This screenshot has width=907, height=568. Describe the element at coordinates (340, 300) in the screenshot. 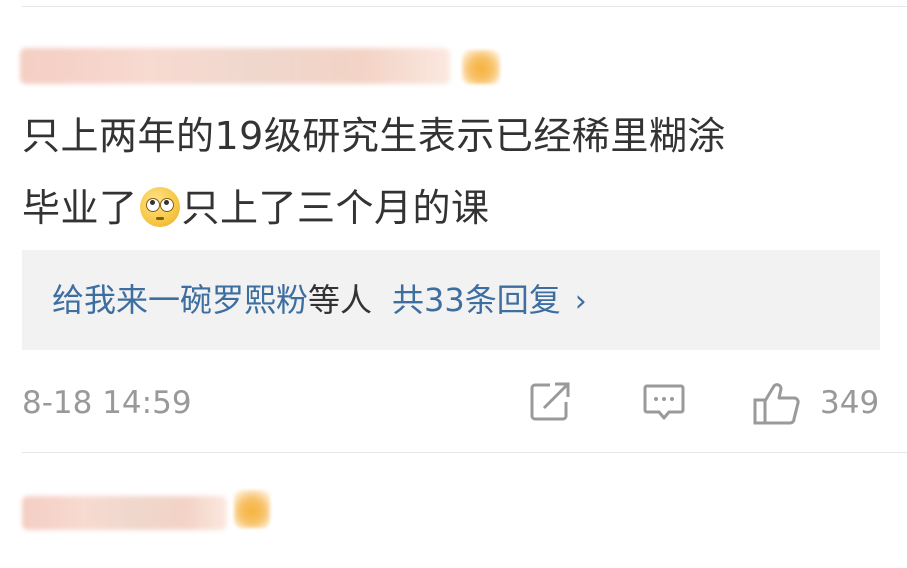

I see `reply-suffix: 等人` at that location.